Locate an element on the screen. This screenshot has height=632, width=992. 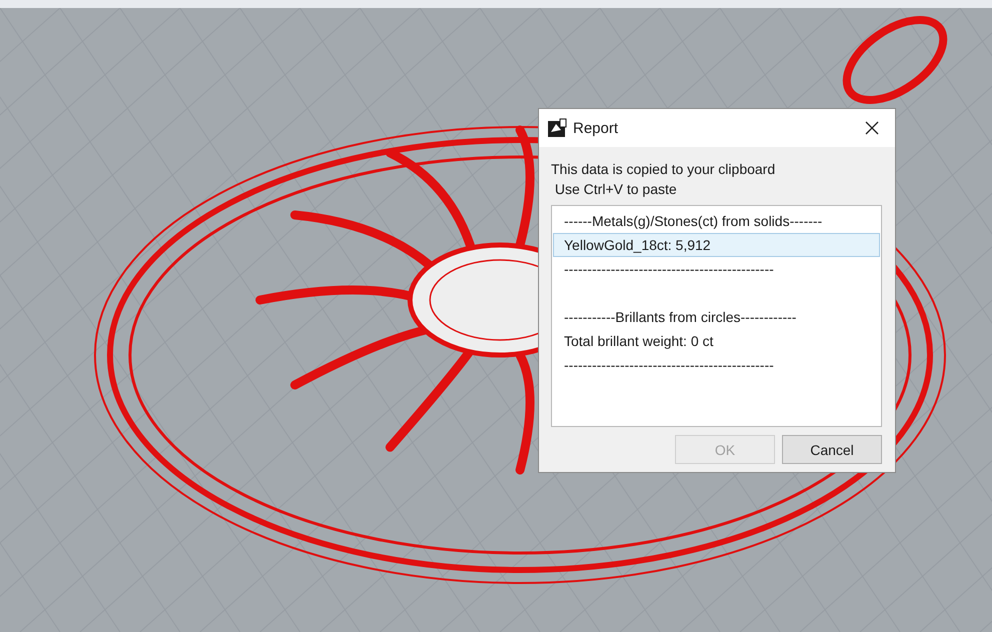
dialog-button: Cancel is located at coordinates (832, 449).